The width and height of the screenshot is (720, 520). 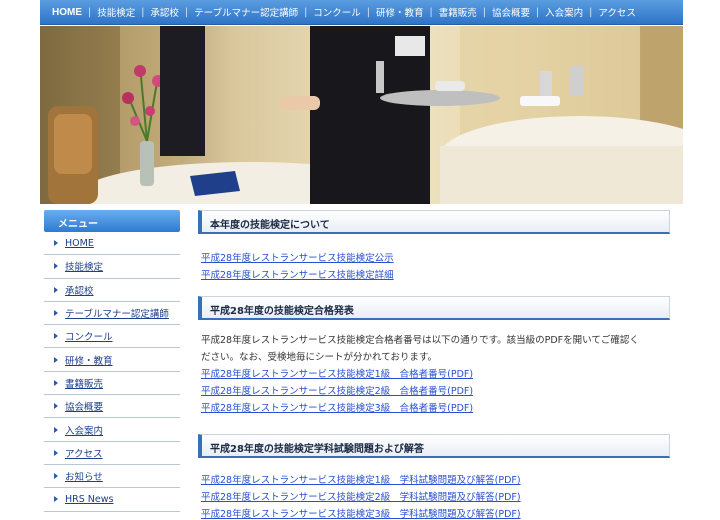 I want to click on sidebar-item-about: 協会概要, so click(x=112, y=407).